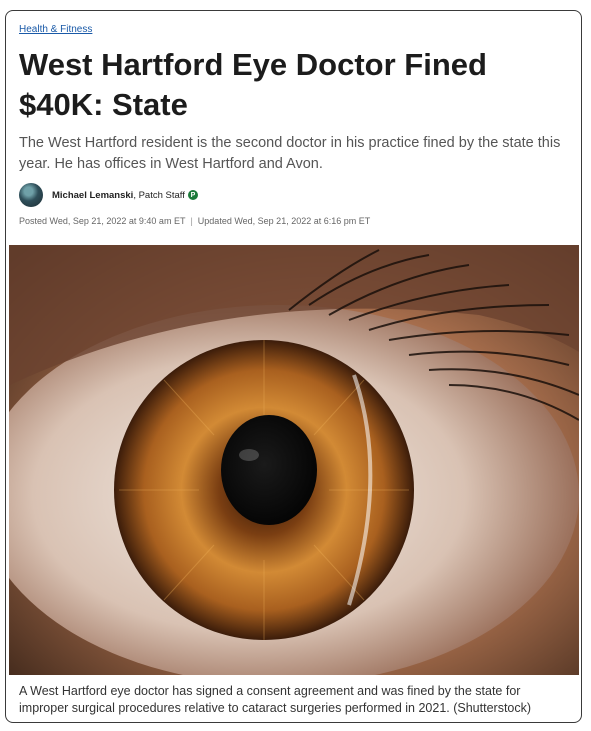  What do you see at coordinates (102, 221) in the screenshot?
I see `posted-date: Posted Wed, Sep 21, 2022 at 9:40 am ET` at bounding box center [102, 221].